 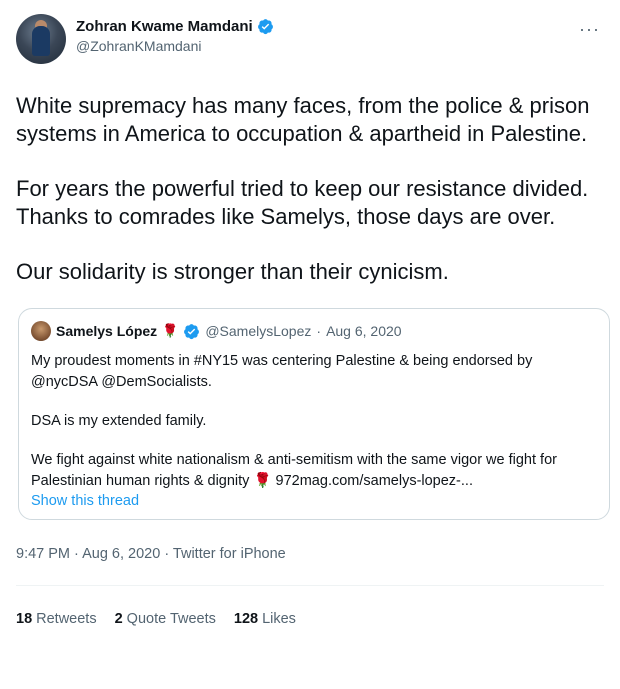 What do you see at coordinates (589, 29) in the screenshot?
I see `more-options-icon: ···` at bounding box center [589, 29].